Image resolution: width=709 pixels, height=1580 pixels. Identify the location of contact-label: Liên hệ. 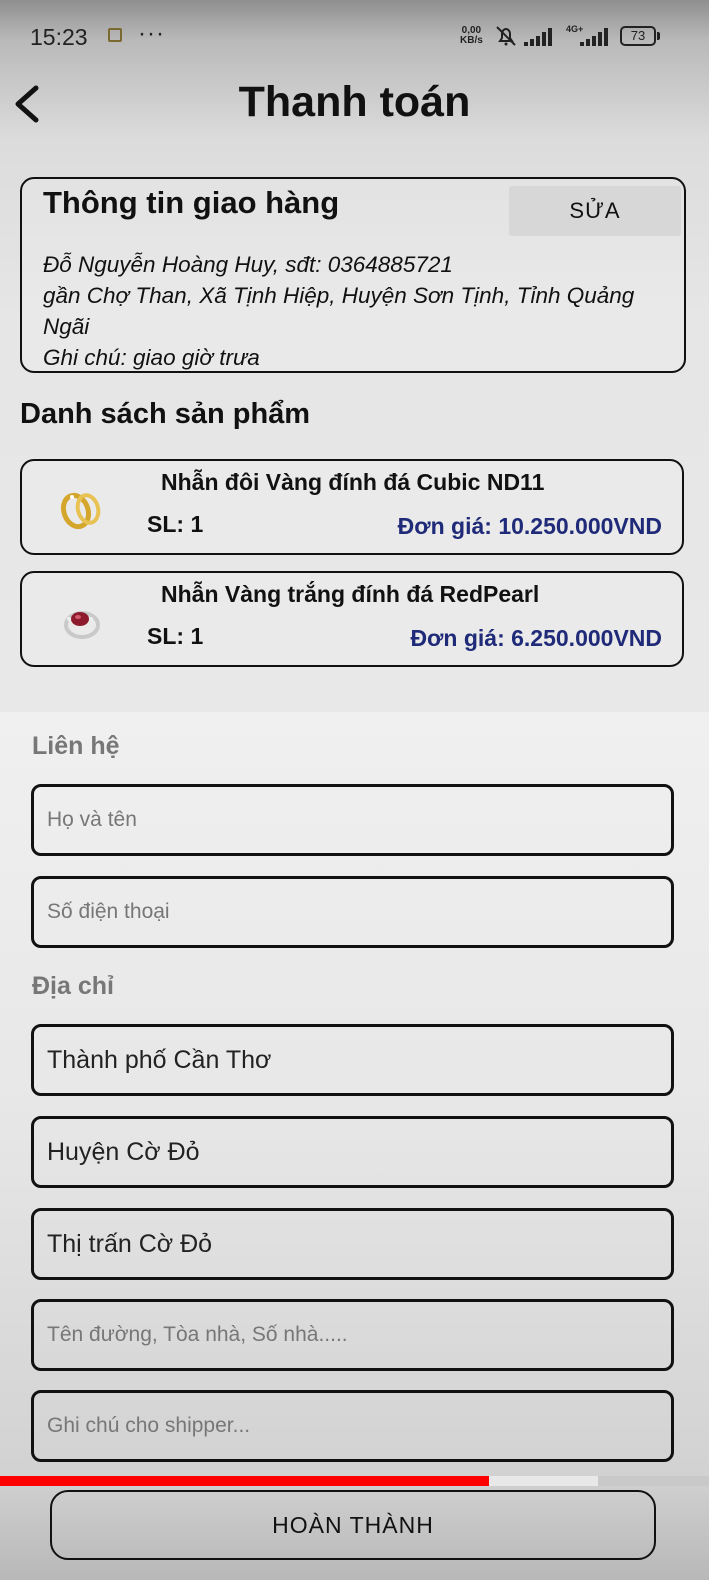
(76, 746).